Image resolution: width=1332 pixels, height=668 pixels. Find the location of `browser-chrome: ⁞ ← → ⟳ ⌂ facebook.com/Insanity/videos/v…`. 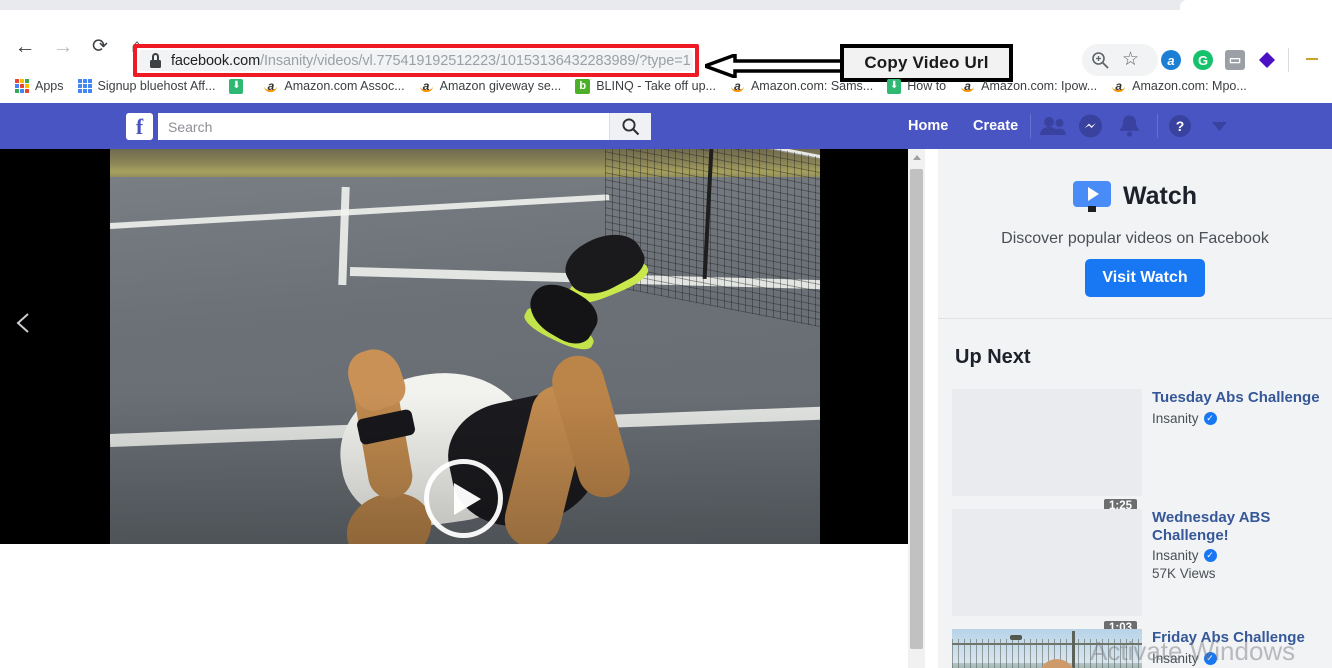

browser-chrome: ⁞ ← → ⟳ ⌂ facebook.com/Insanity/videos/v… is located at coordinates (666, 50).